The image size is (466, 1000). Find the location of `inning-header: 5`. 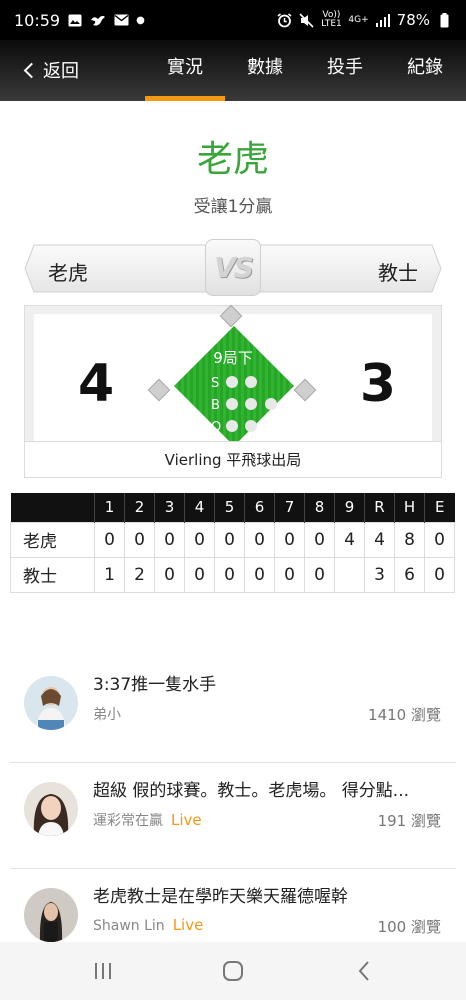

inning-header: 5 is located at coordinates (229, 507).